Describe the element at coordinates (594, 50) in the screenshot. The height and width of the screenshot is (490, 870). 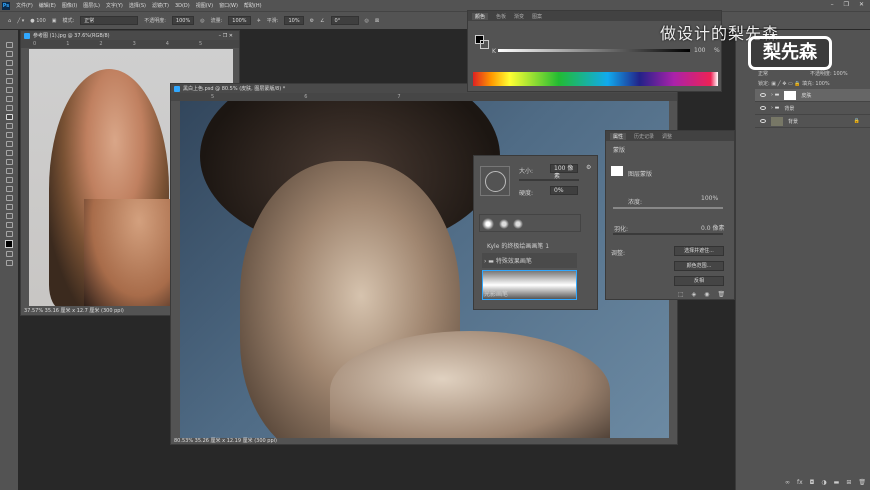
I see `k-slider` at that location.